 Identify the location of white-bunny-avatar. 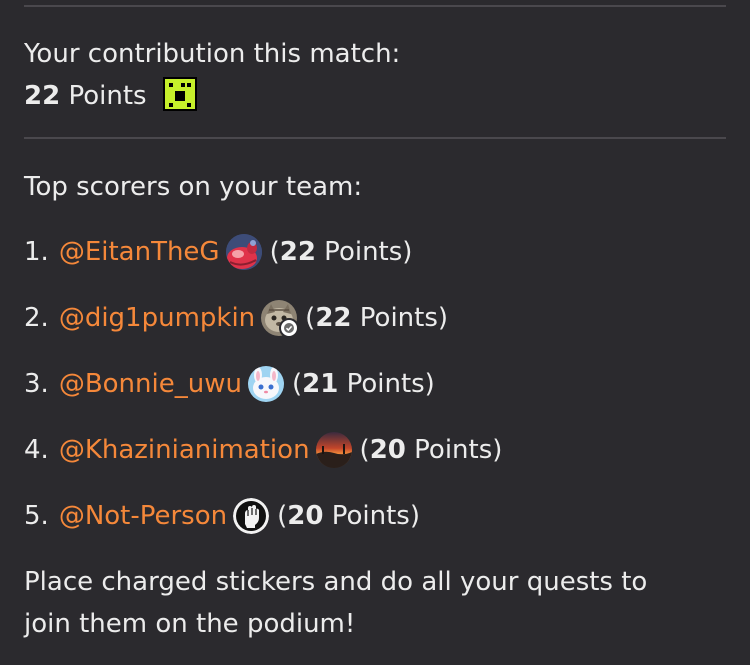
(265, 384).